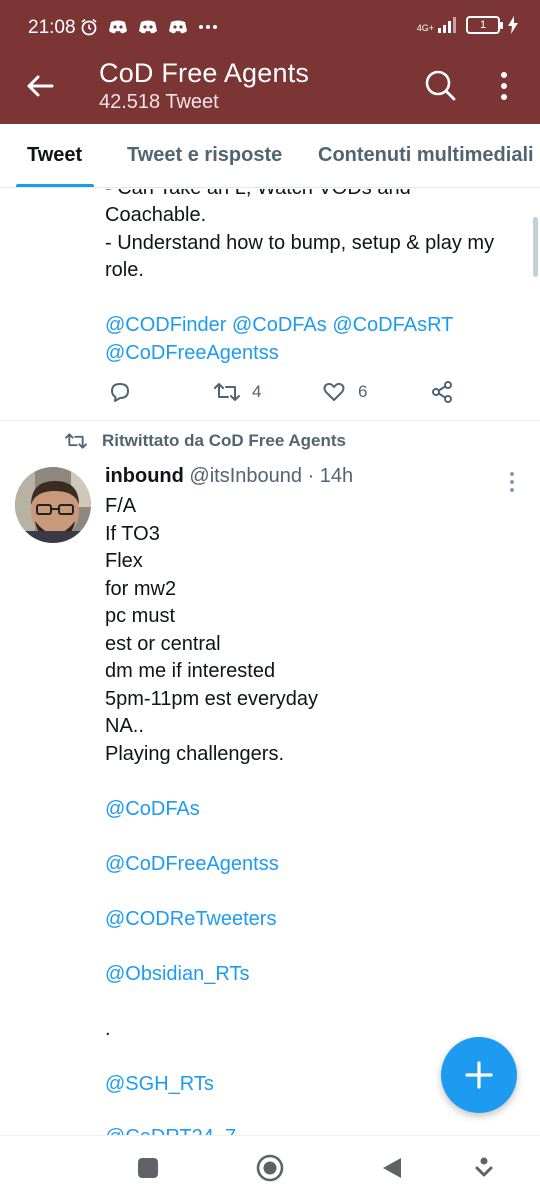 Image resolution: width=540 pixels, height=1200 pixels. What do you see at coordinates (140, 616) in the screenshot?
I see `tweet-text-line: pc must` at bounding box center [140, 616].